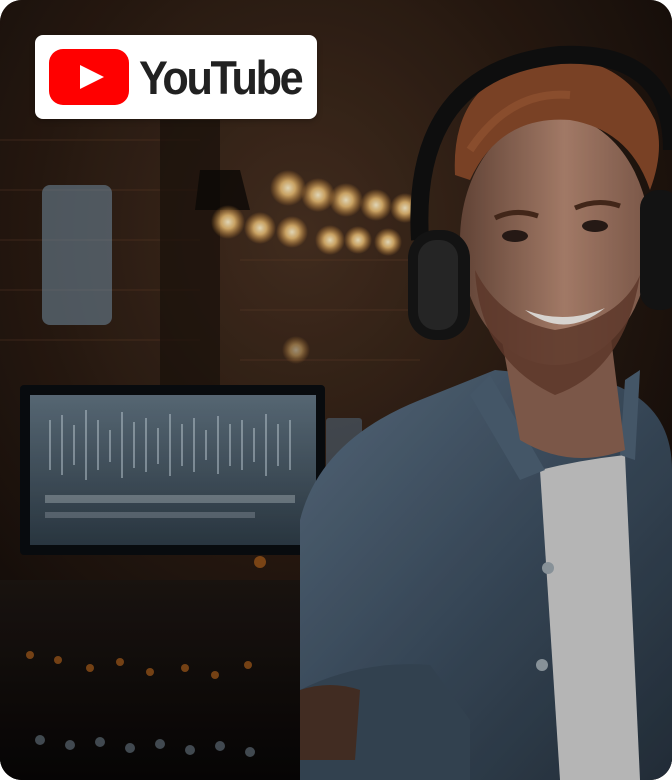 The height and width of the screenshot is (780, 672). I want to click on youtube-badge: YouTube, so click(176, 77).